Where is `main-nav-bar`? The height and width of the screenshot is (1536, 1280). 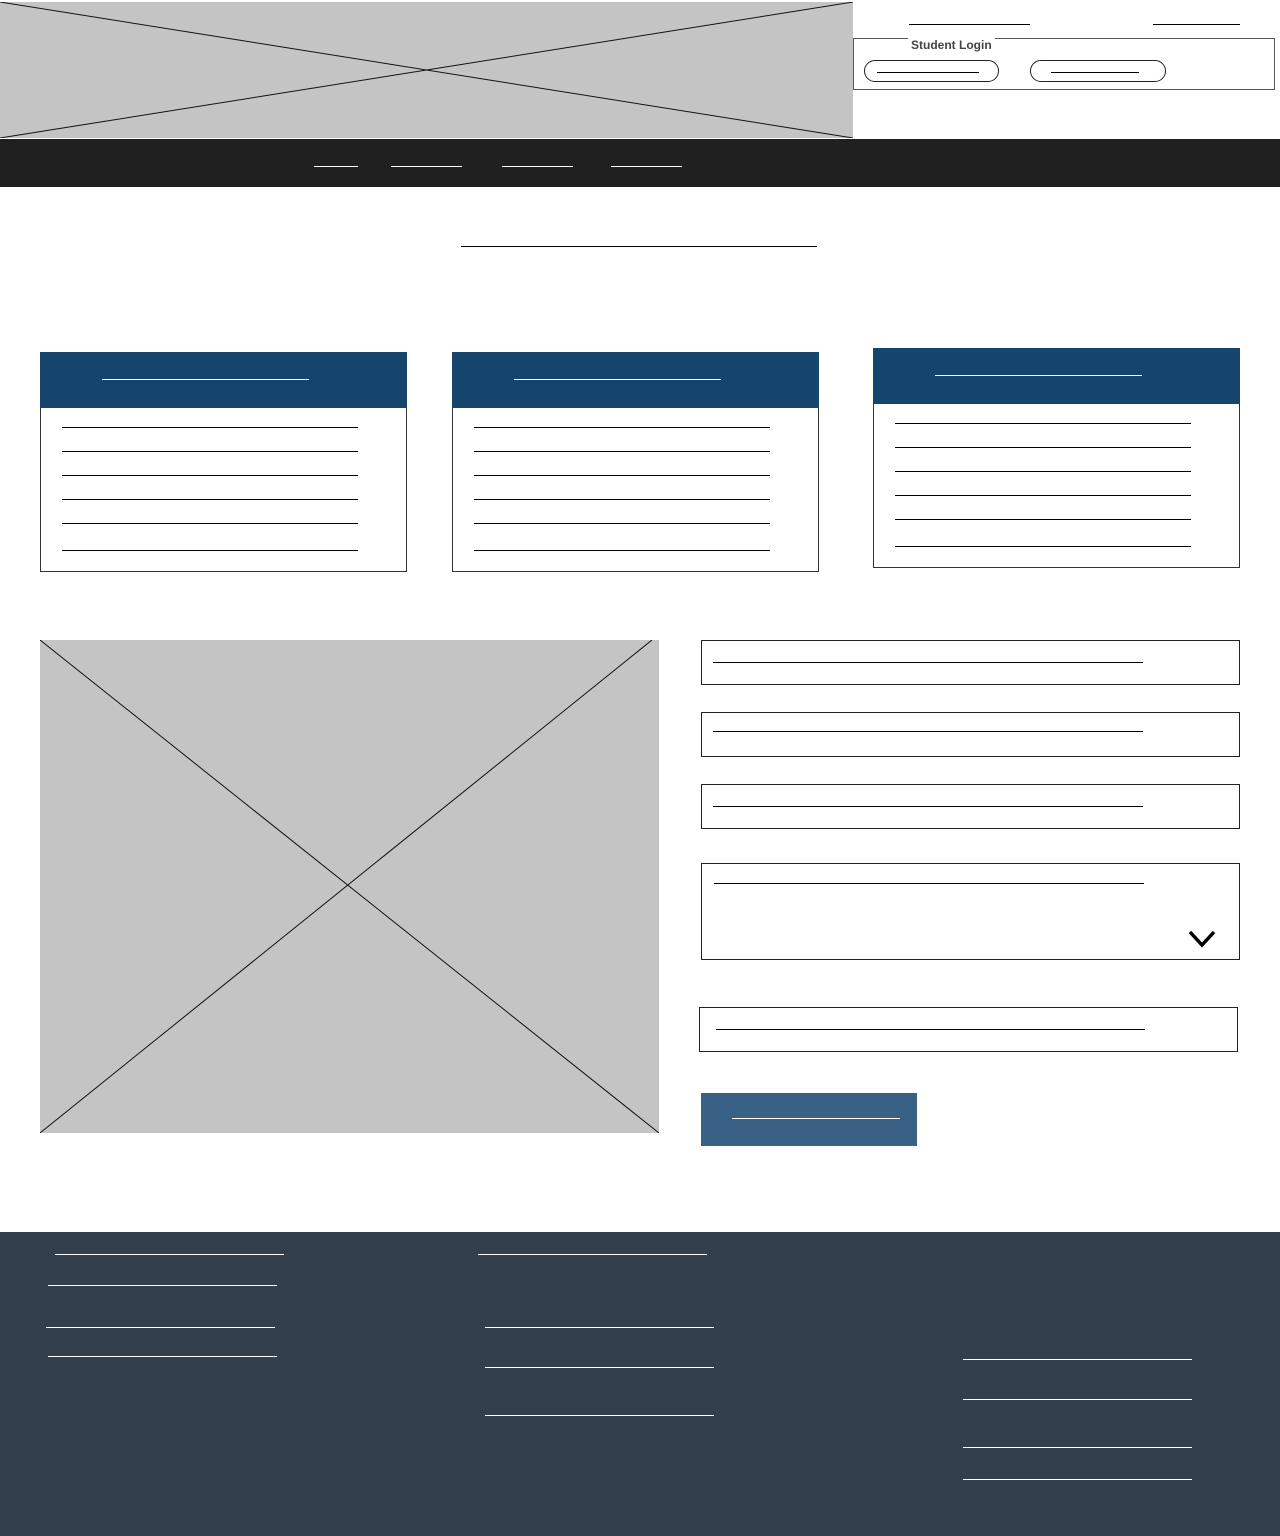 main-nav-bar is located at coordinates (640, 163).